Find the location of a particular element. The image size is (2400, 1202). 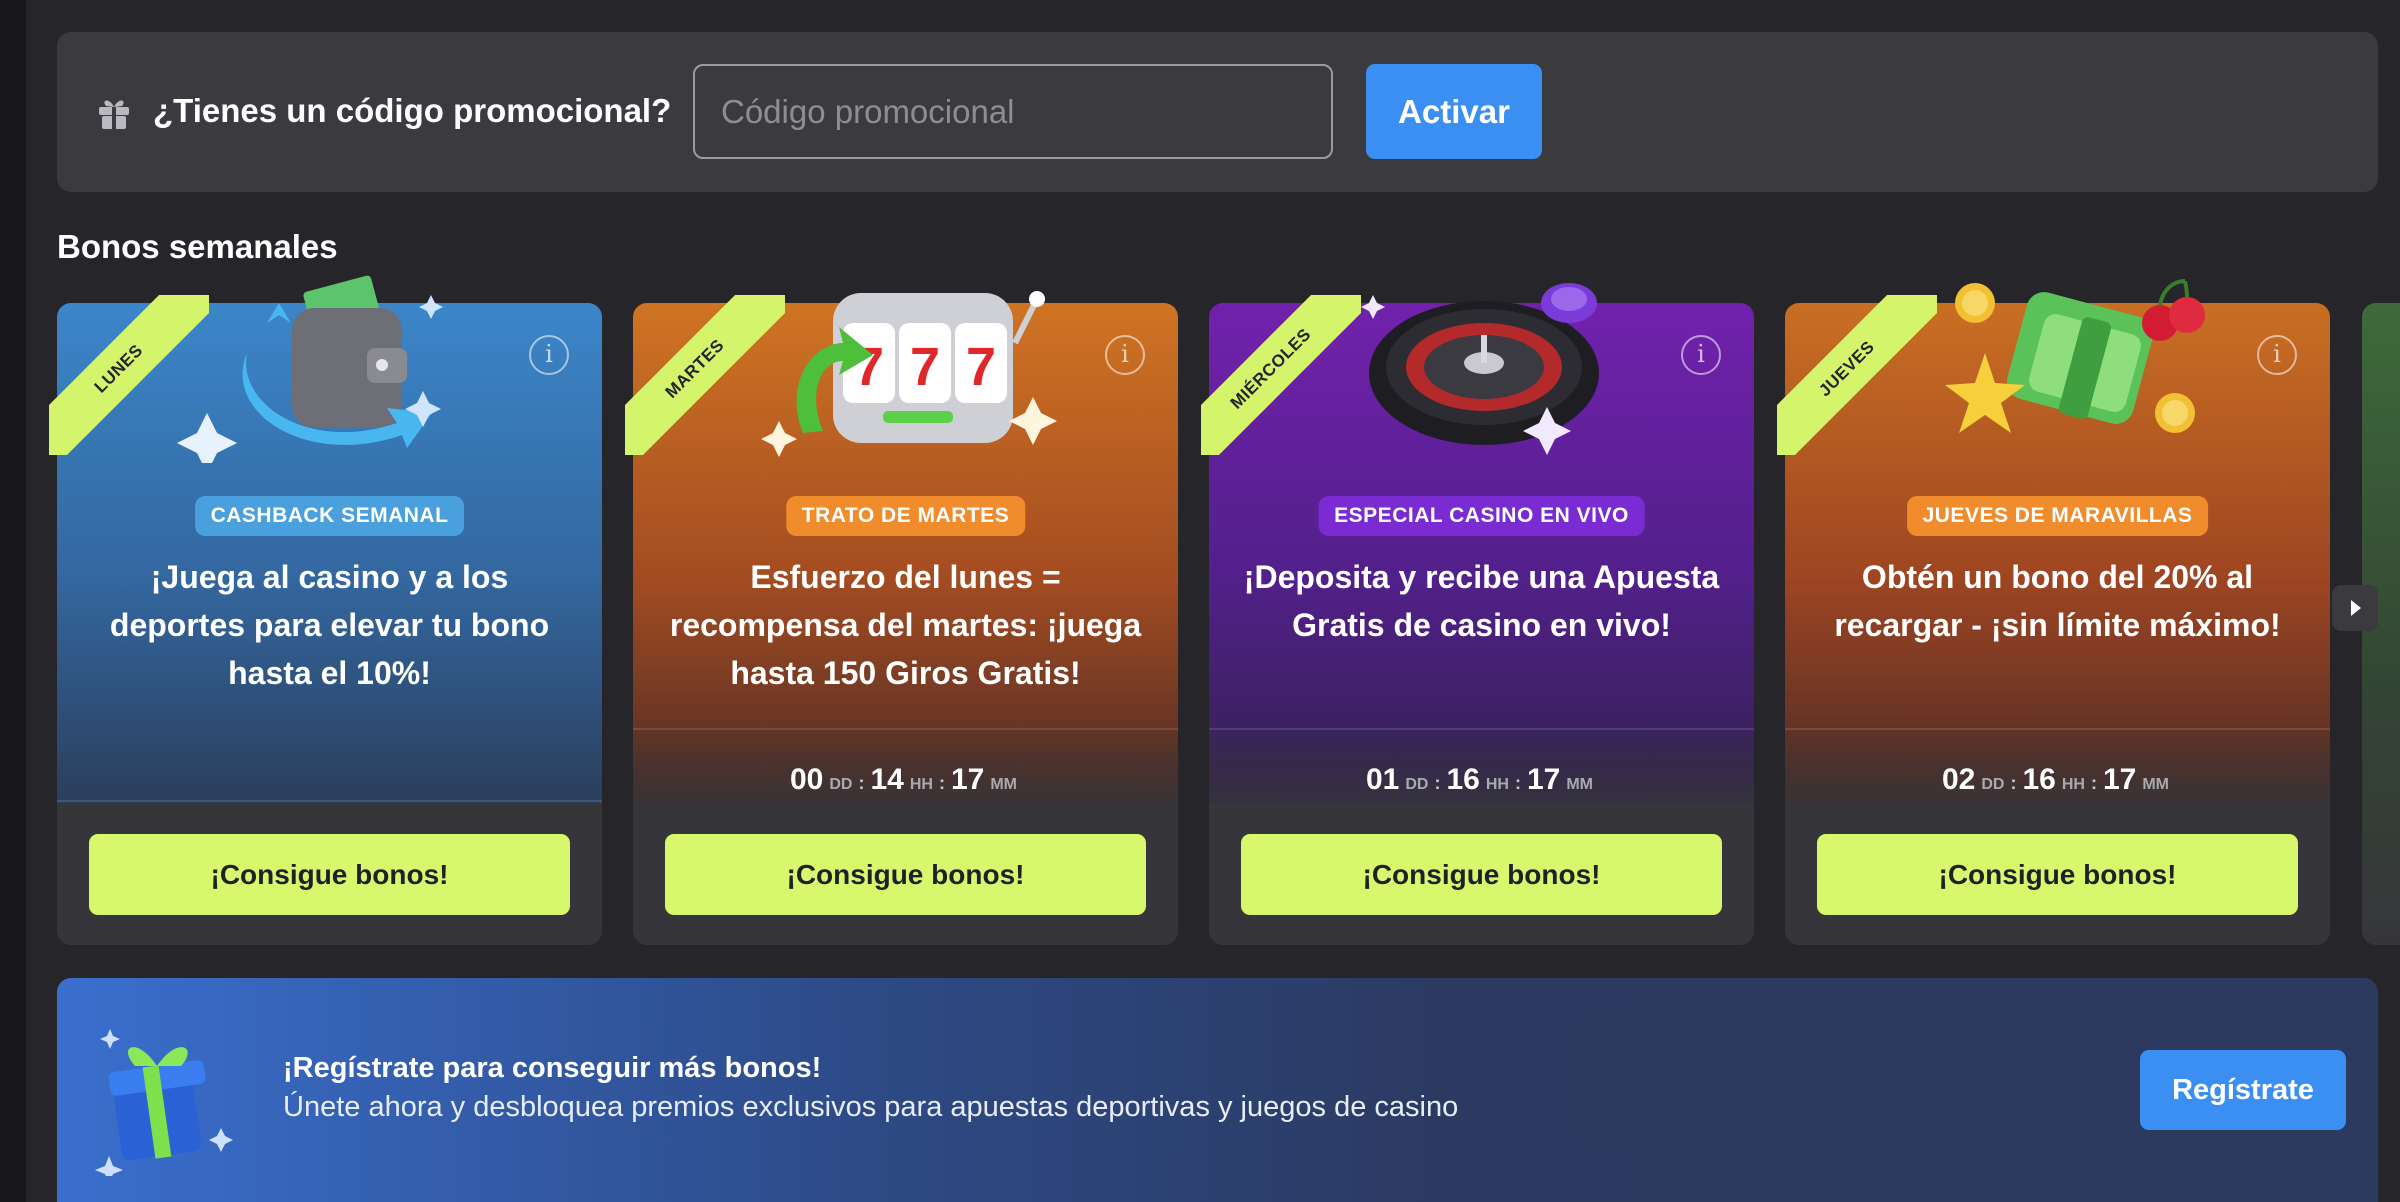

gift-box-icon is located at coordinates (164, 1102).